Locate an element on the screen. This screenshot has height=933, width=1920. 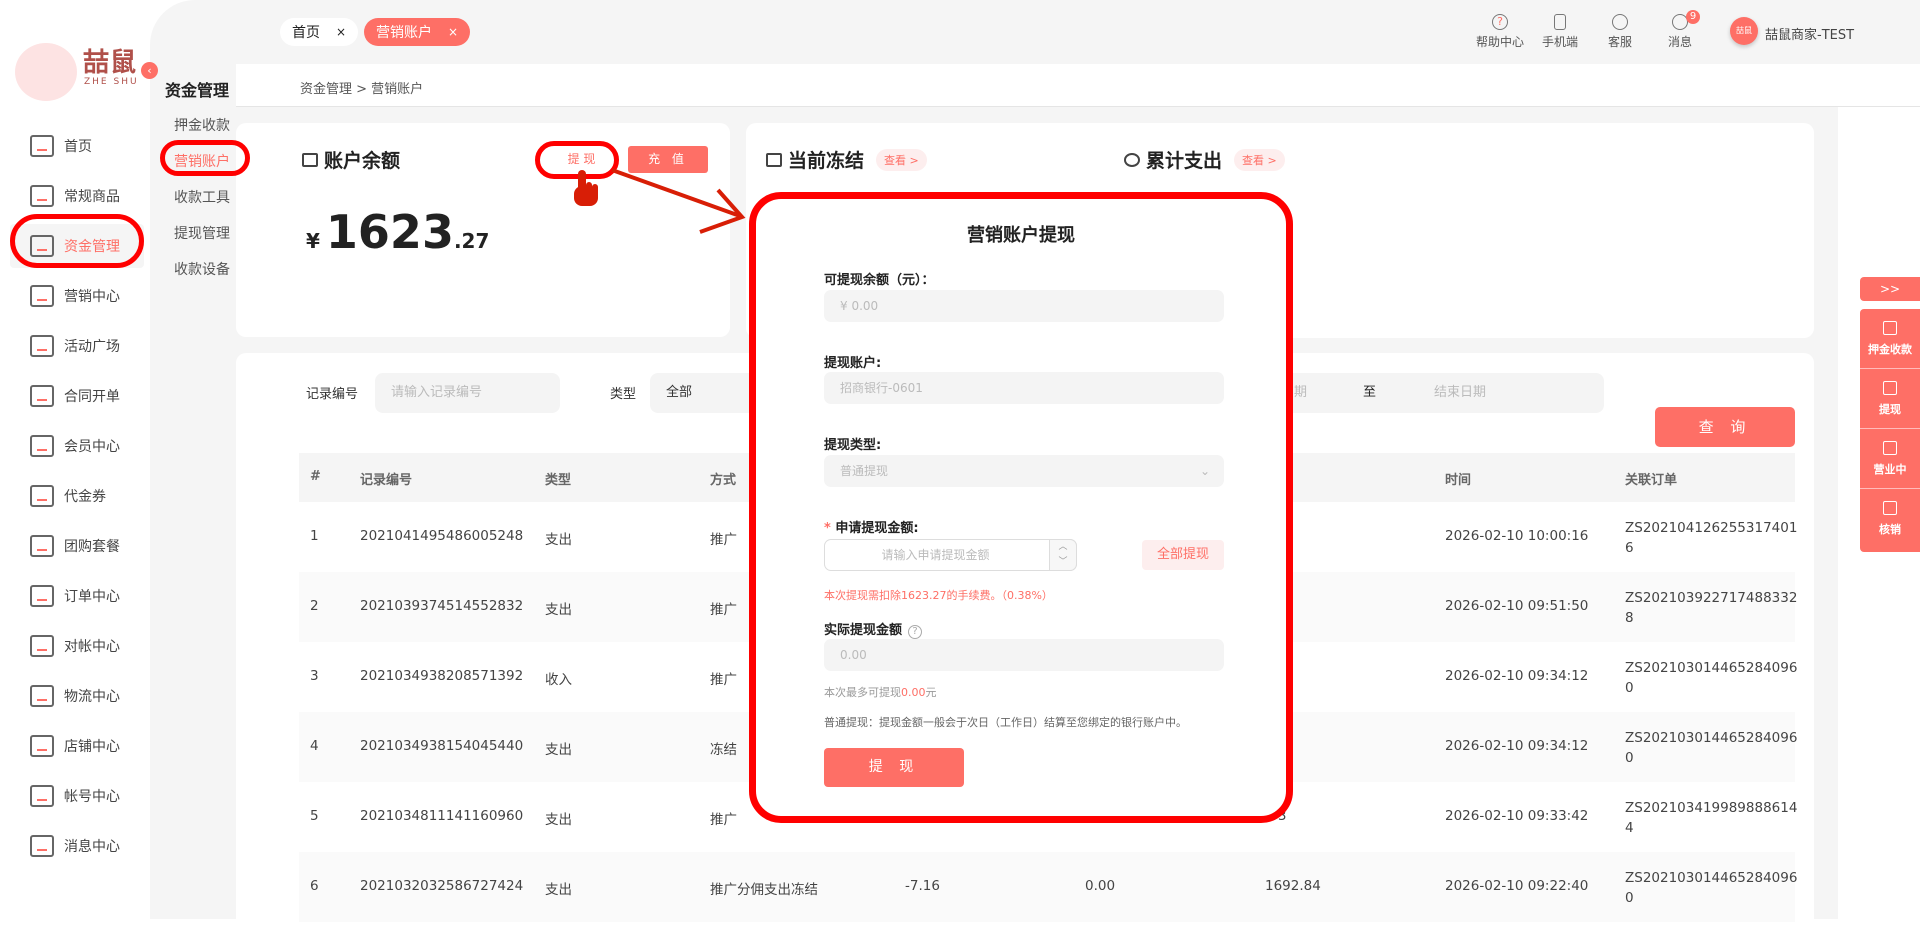
annotation-arrow is located at coordinates (660, 201).